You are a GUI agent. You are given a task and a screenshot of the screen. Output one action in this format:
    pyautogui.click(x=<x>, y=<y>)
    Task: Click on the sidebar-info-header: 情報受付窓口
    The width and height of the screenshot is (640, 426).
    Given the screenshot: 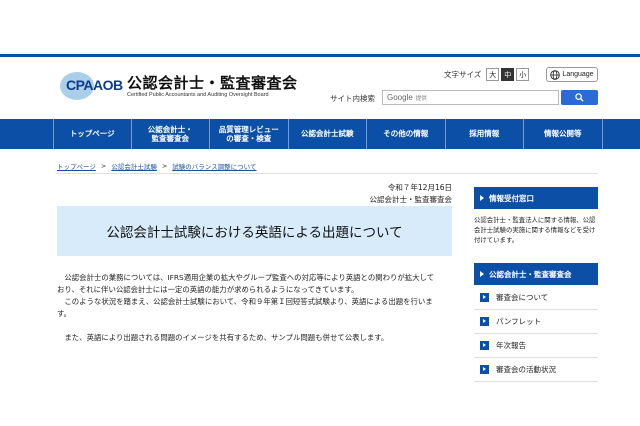 What is the action you would take?
    pyautogui.click(x=536, y=198)
    